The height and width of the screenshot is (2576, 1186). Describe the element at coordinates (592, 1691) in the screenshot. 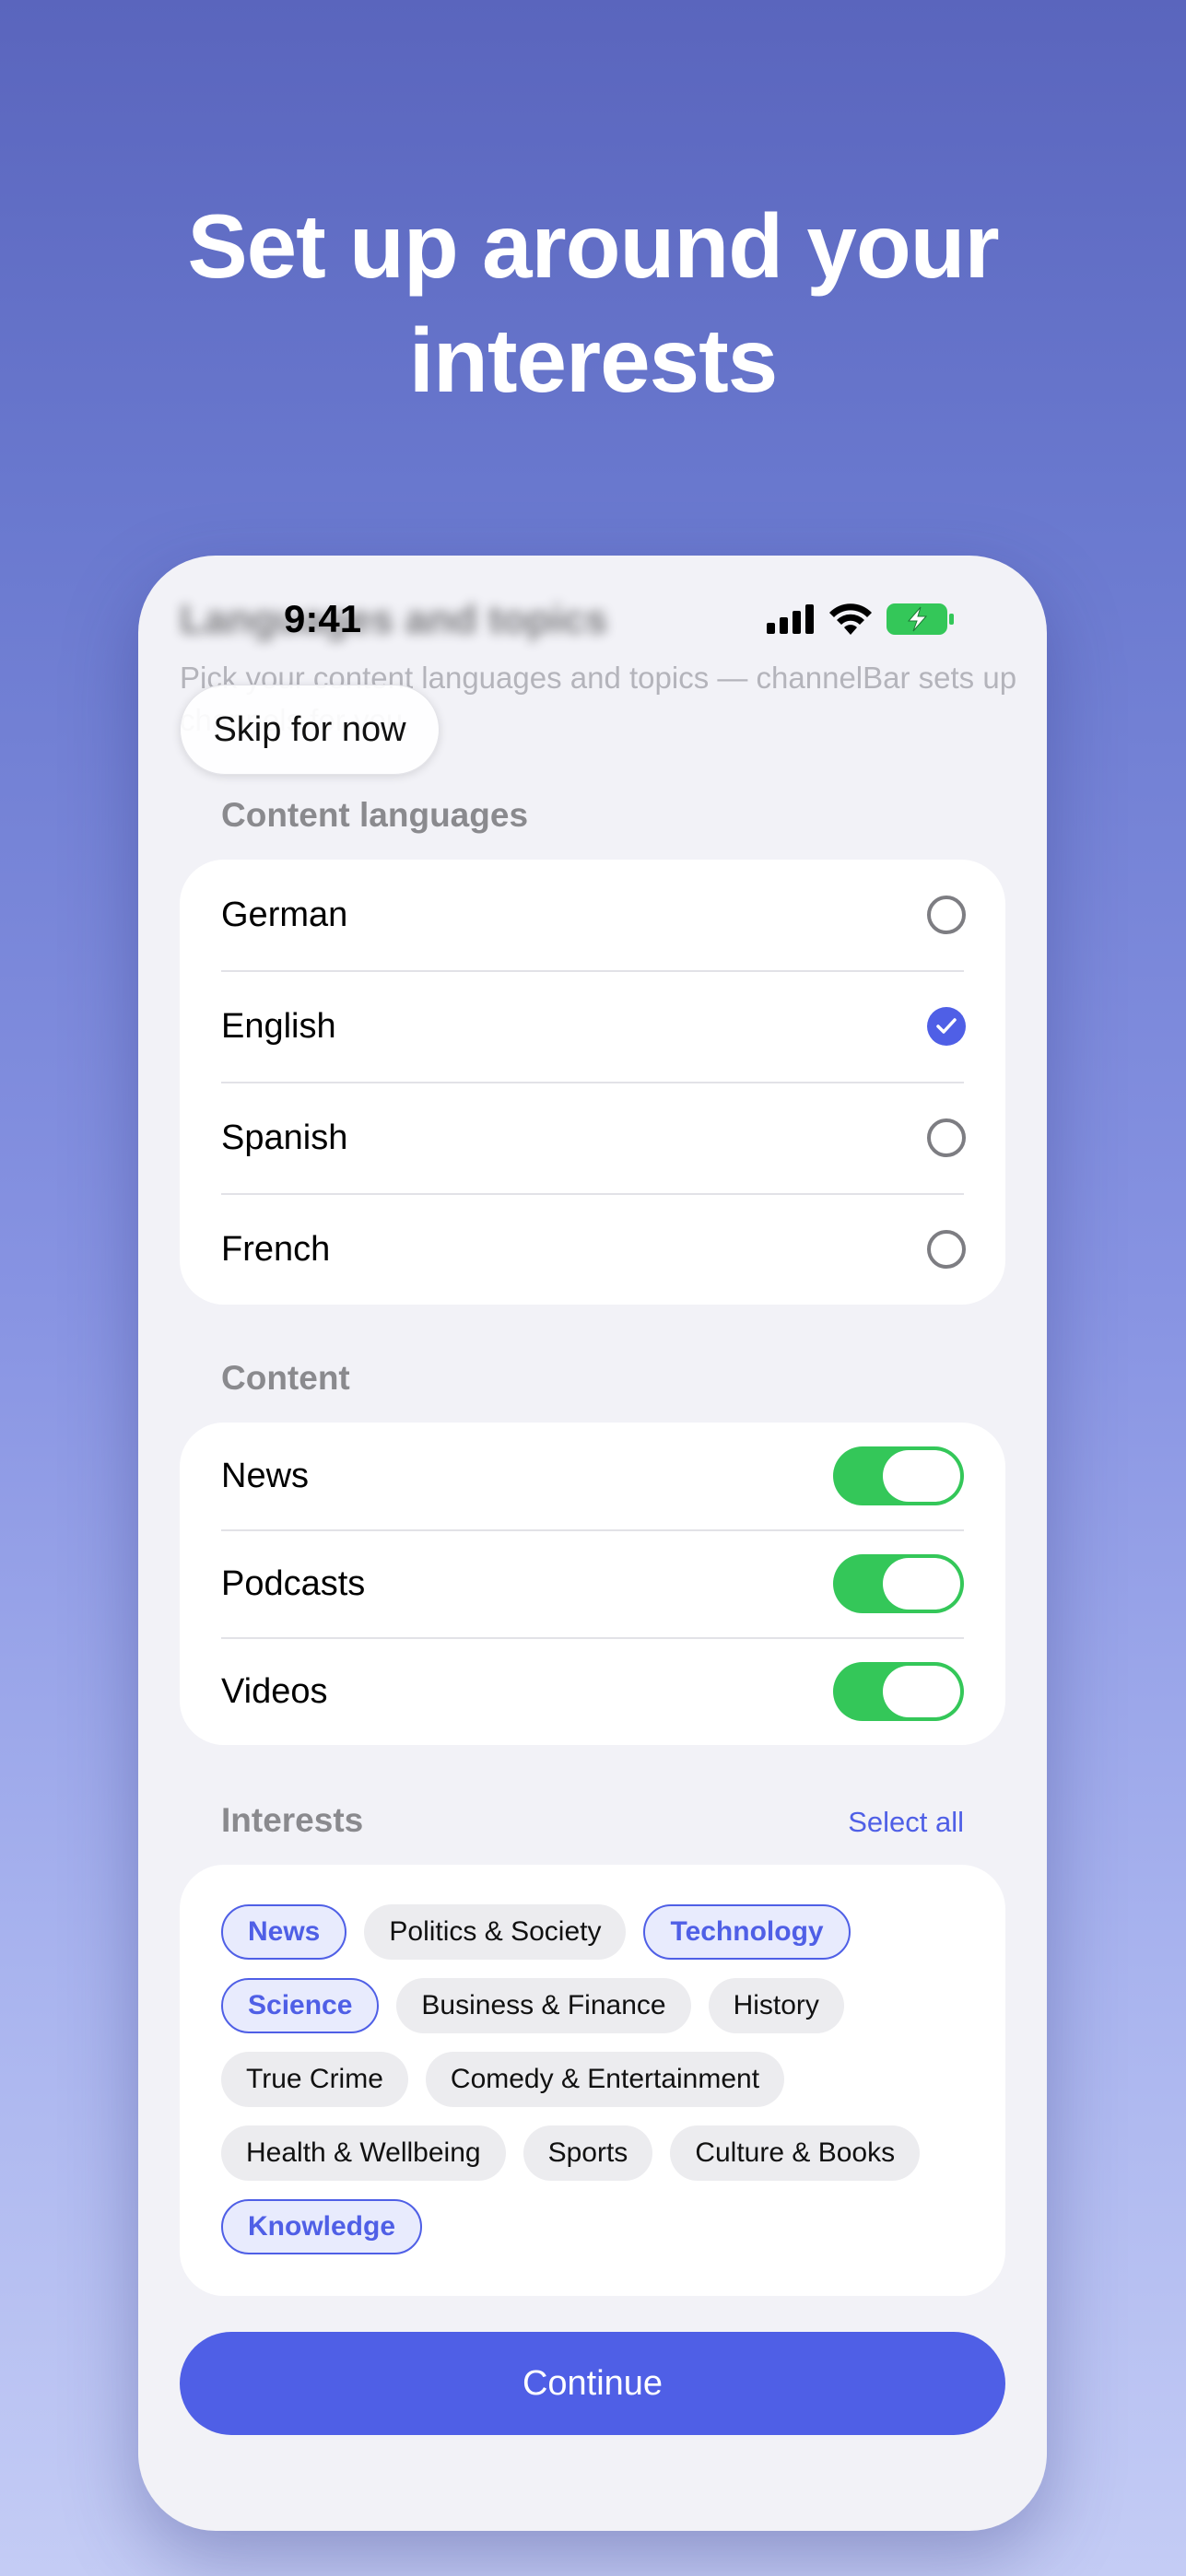

I see `content-row-videos: Videos` at that location.